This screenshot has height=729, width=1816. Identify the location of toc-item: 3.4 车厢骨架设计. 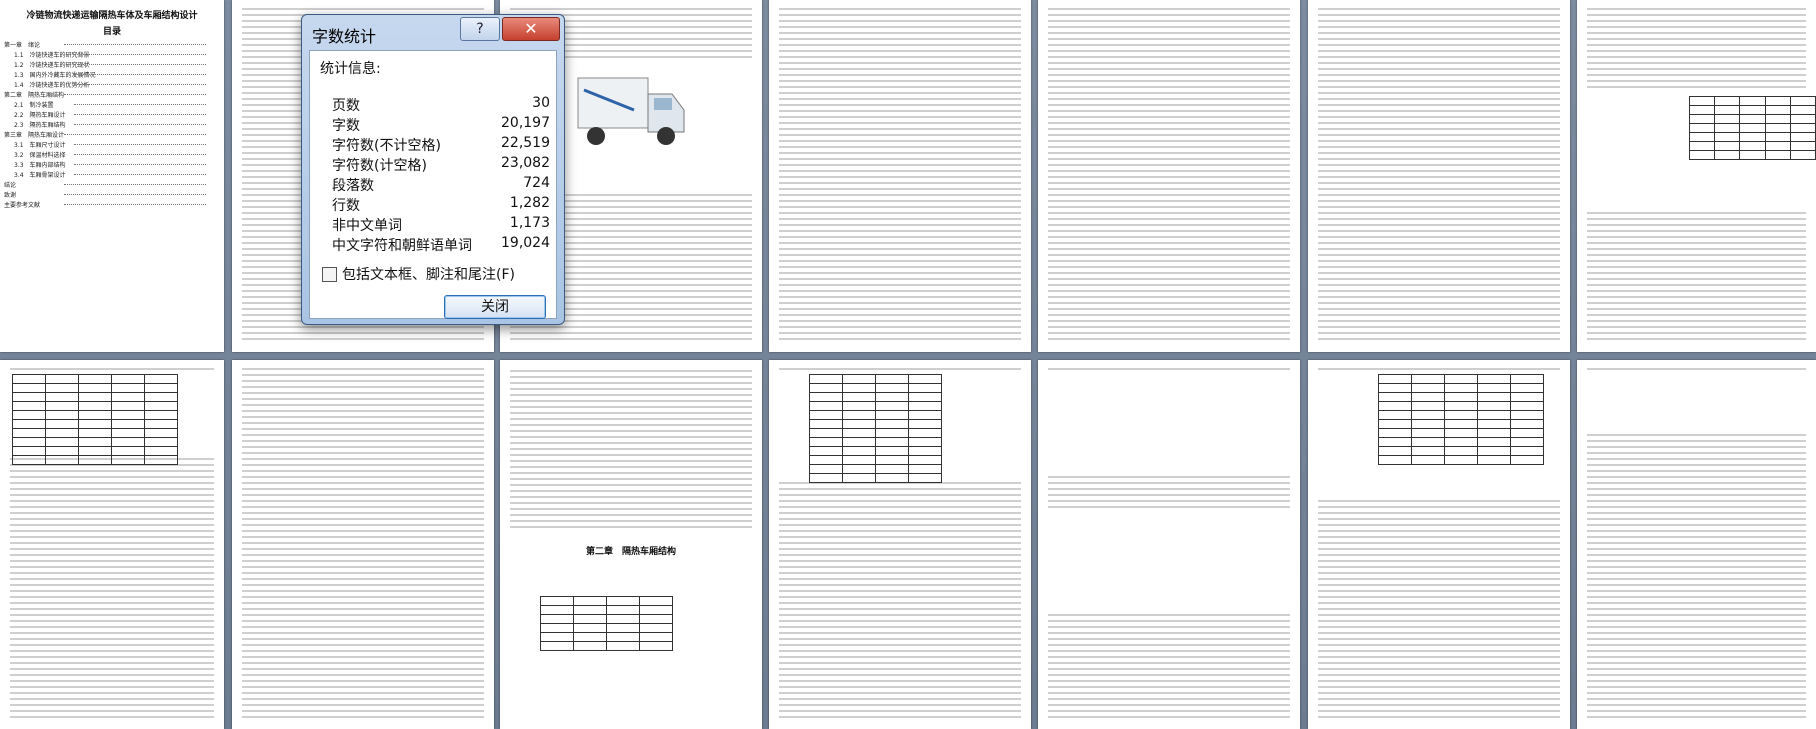
(114, 174).